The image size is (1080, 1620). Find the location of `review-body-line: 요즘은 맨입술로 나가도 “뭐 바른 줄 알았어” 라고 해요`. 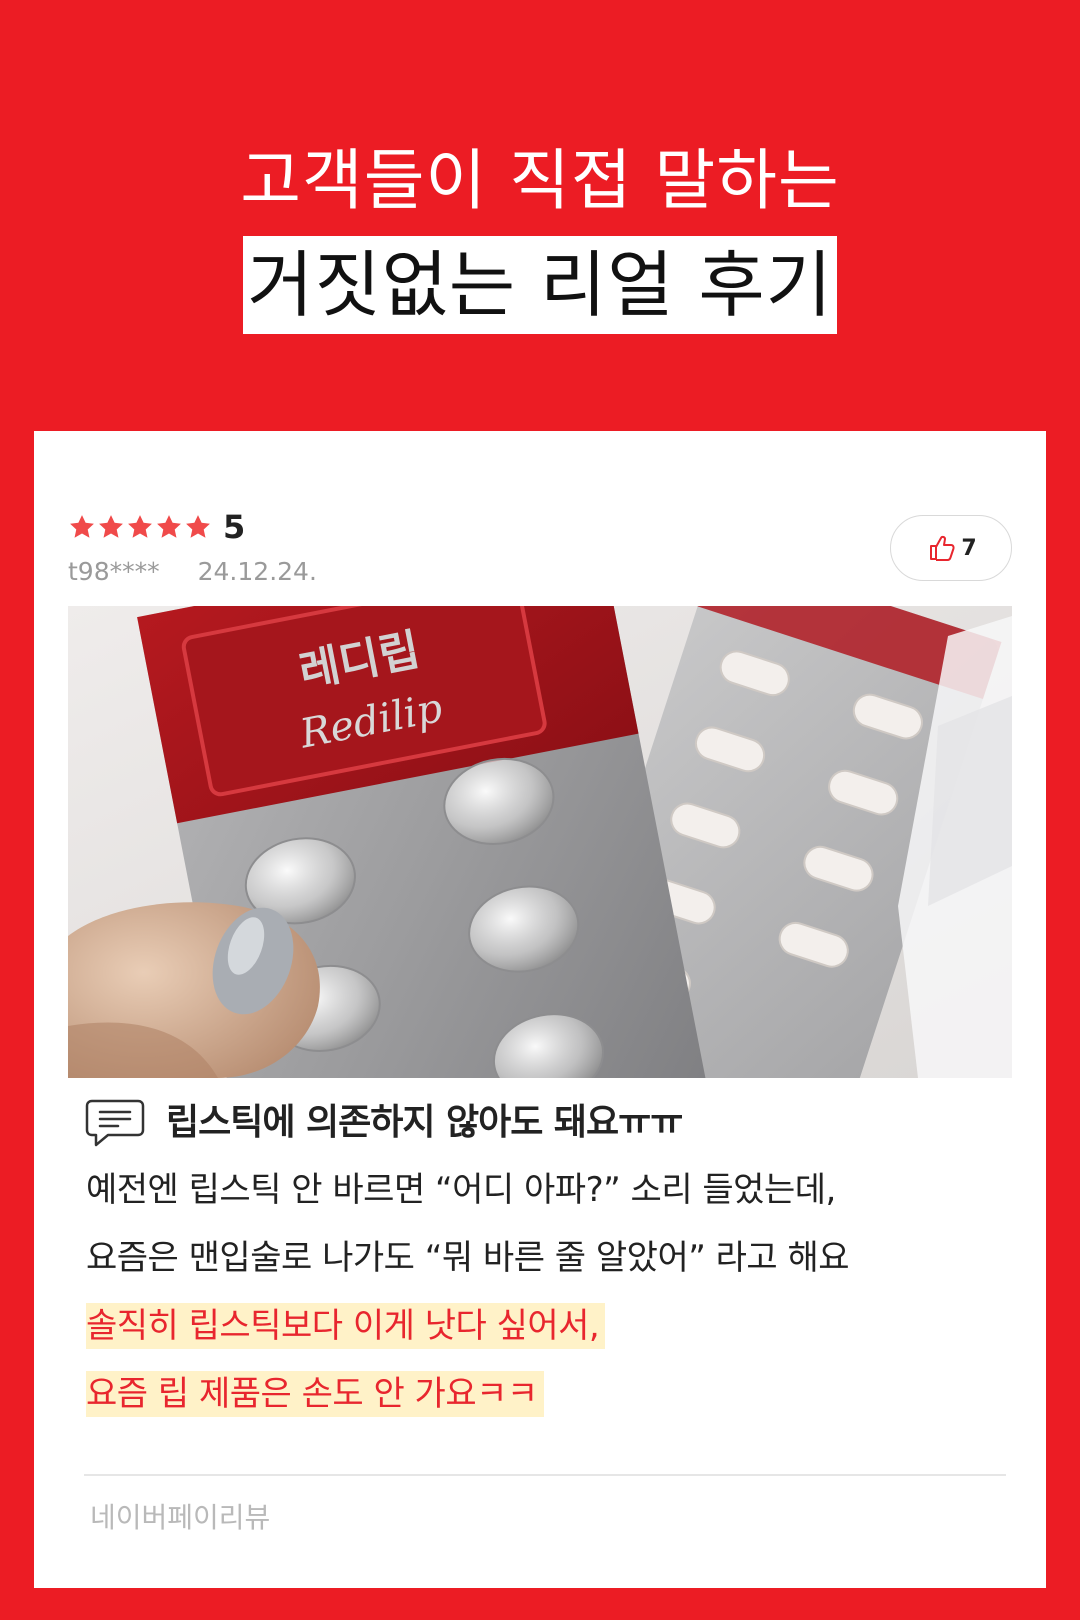

review-body-line: 요즘은 맨입술로 나가도 “뭐 바른 줄 알았어” 라고 해요 is located at coordinates (468, 1258).